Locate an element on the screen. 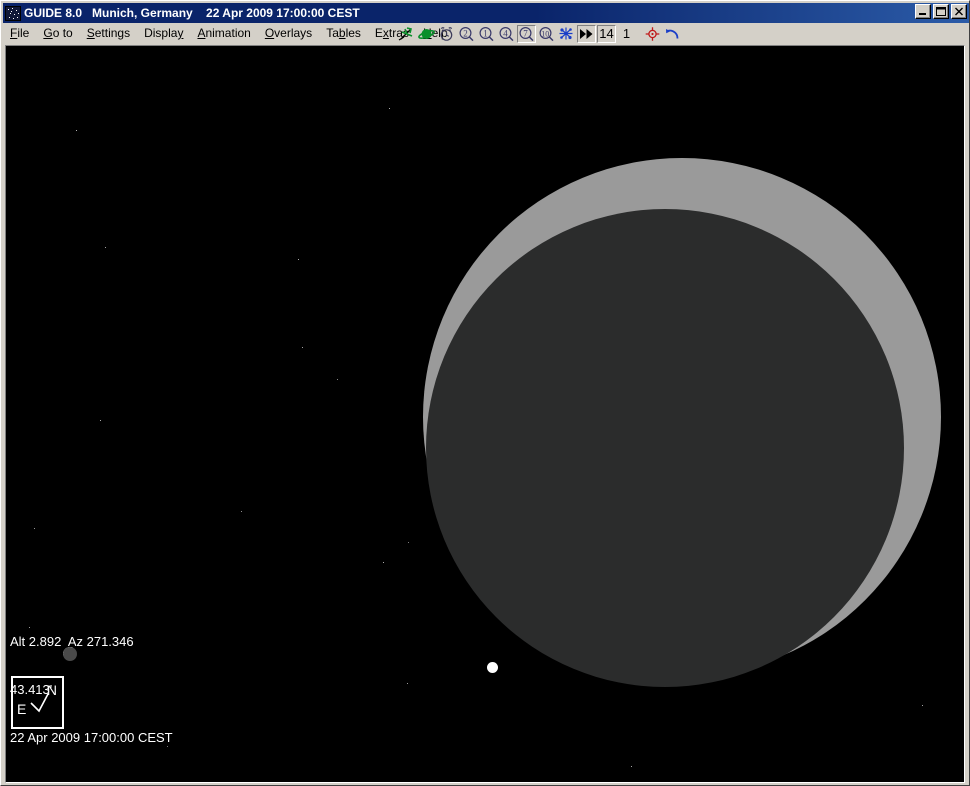  center-target-icon is located at coordinates (652, 34).